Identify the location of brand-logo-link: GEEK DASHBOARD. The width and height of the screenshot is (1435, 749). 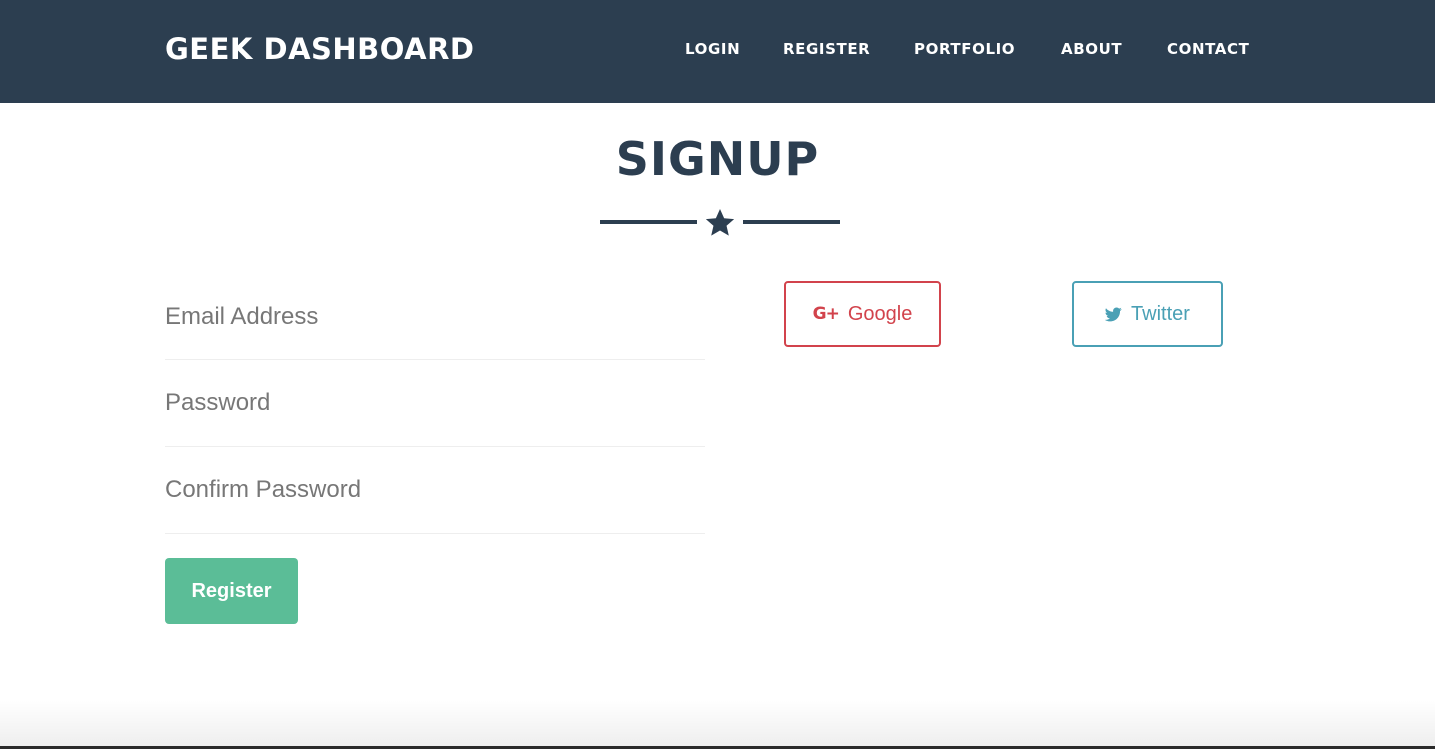
(320, 49).